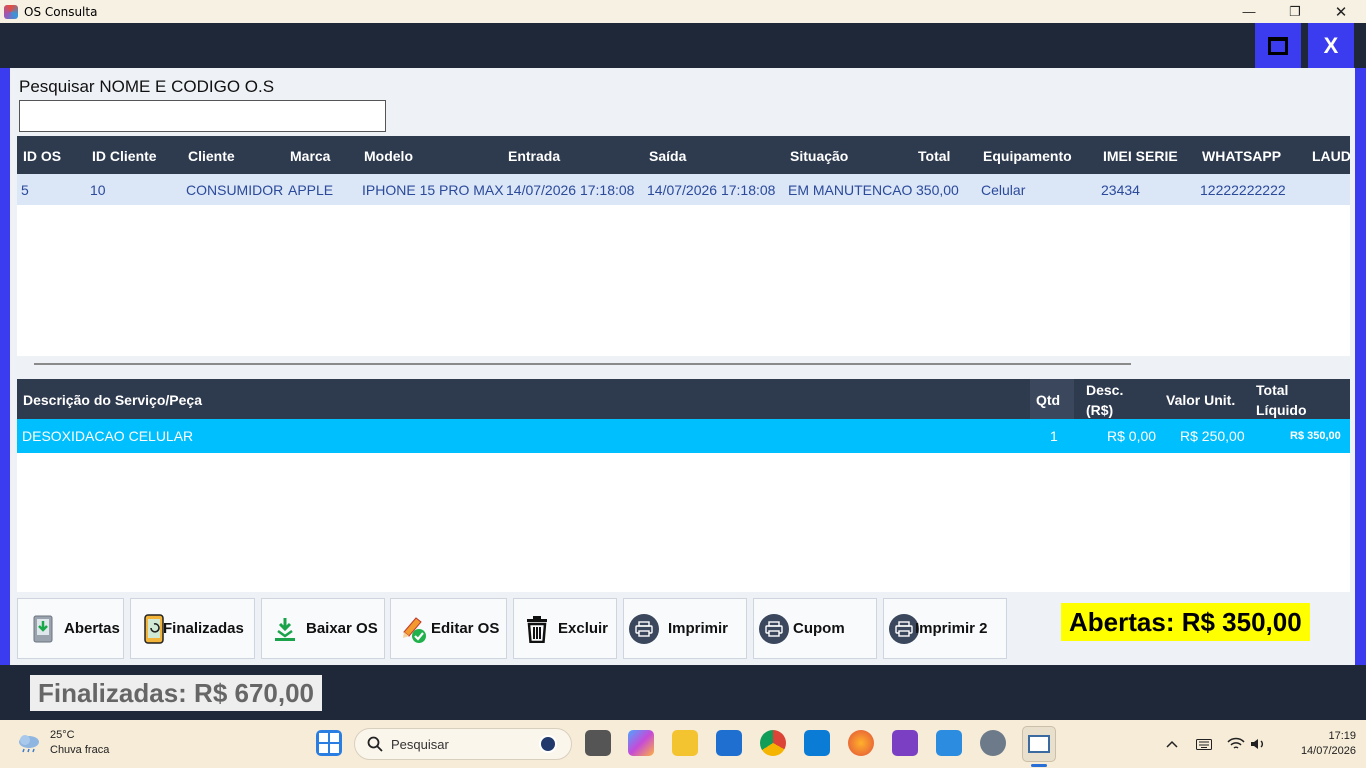 The width and height of the screenshot is (1366, 768). I want to click on col-entrada: Entrada, so click(534, 156).